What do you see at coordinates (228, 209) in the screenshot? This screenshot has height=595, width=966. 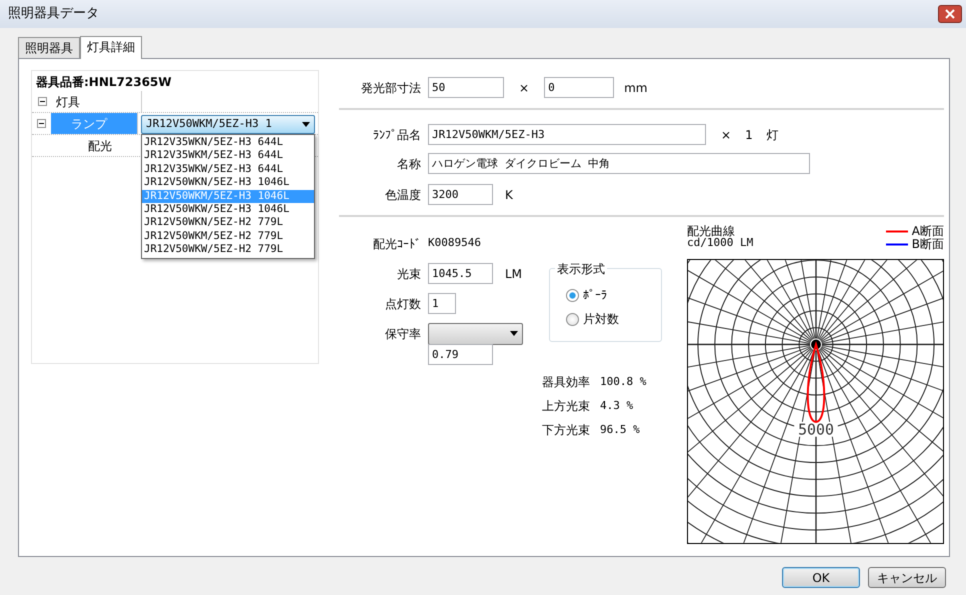 I see `dropdown-option: JR12V50WKW/5EZ-H3 1046L` at bounding box center [228, 209].